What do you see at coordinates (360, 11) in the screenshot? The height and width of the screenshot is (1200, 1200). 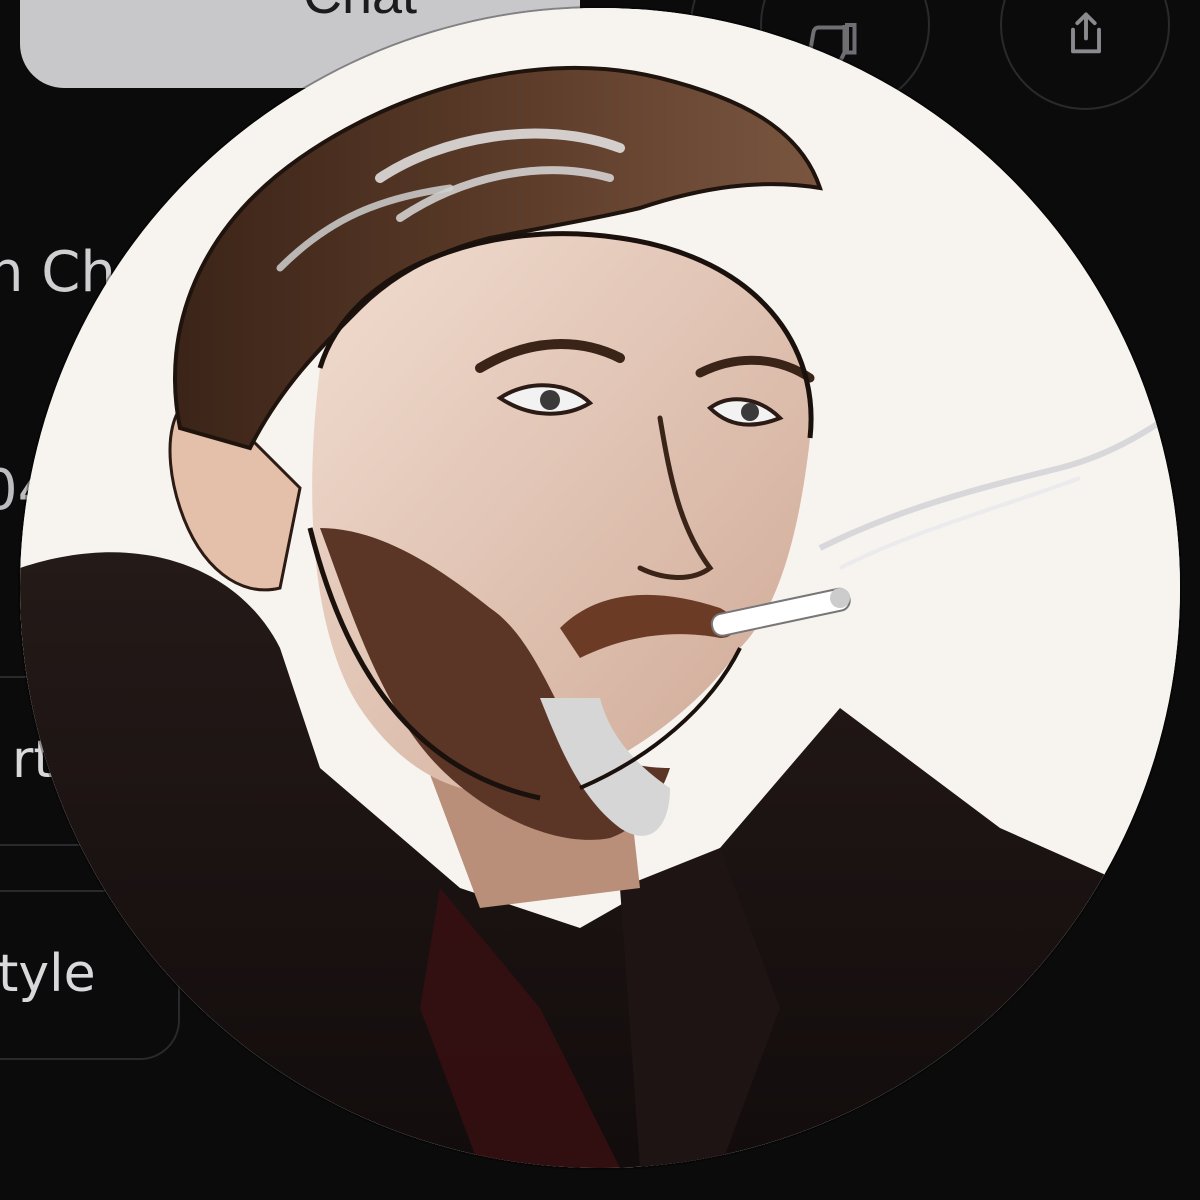 I see `chat-button-label: Chat` at bounding box center [360, 11].